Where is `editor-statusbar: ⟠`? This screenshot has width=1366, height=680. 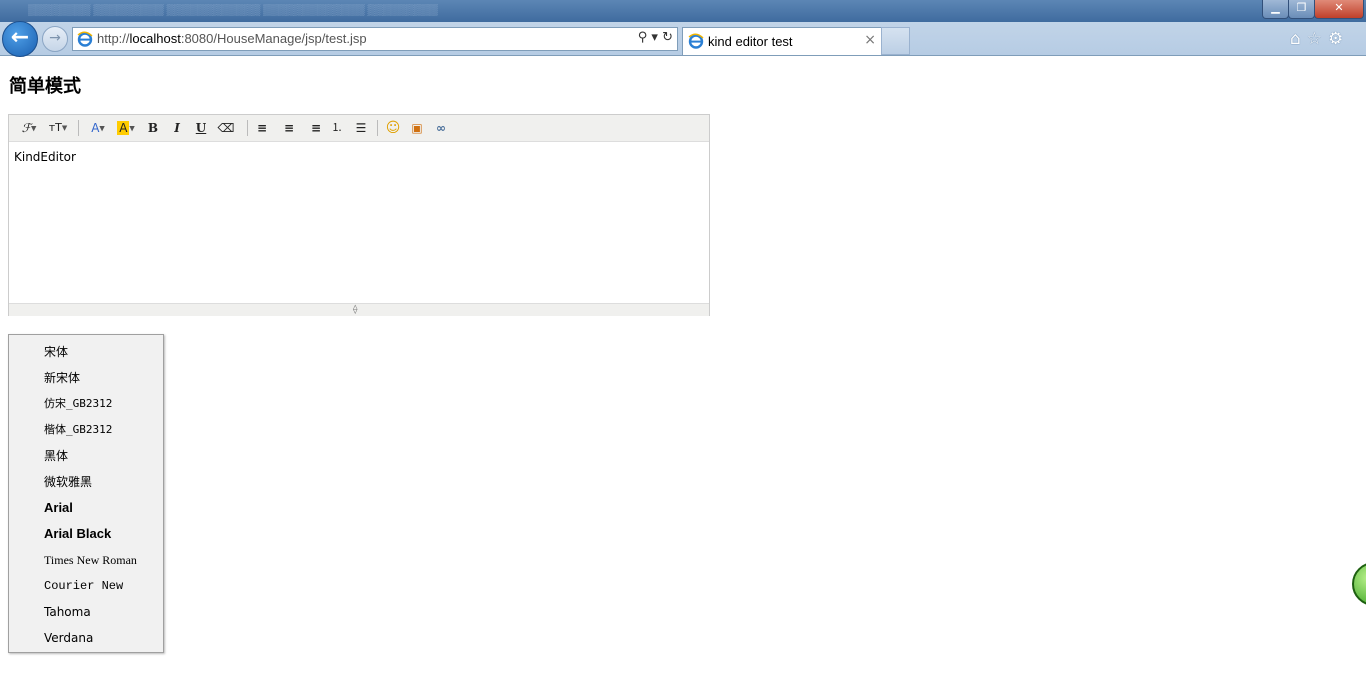
editor-statusbar: ⟠ is located at coordinates (359, 309).